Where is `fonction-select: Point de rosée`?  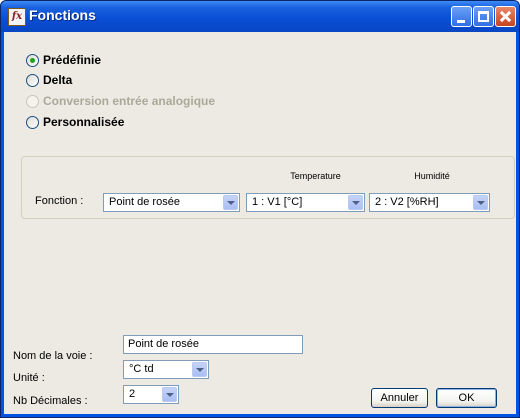
fonction-select: Point de rosée is located at coordinates (171, 202).